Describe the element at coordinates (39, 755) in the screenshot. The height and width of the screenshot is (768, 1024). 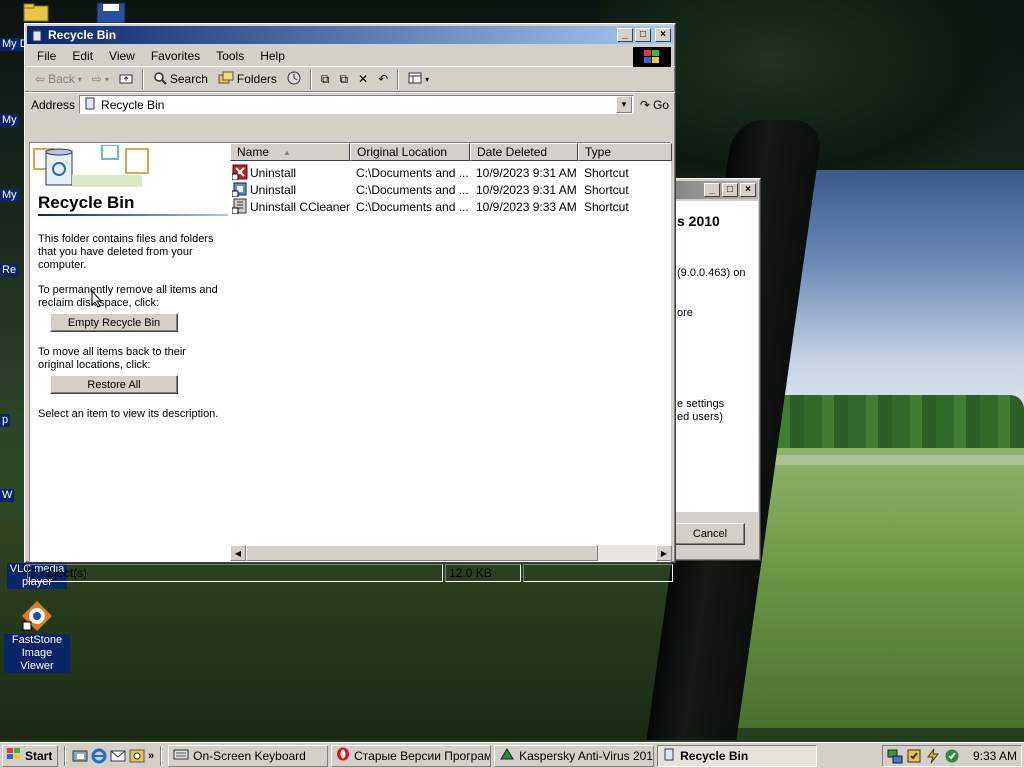
I see `start-label: Start` at that location.